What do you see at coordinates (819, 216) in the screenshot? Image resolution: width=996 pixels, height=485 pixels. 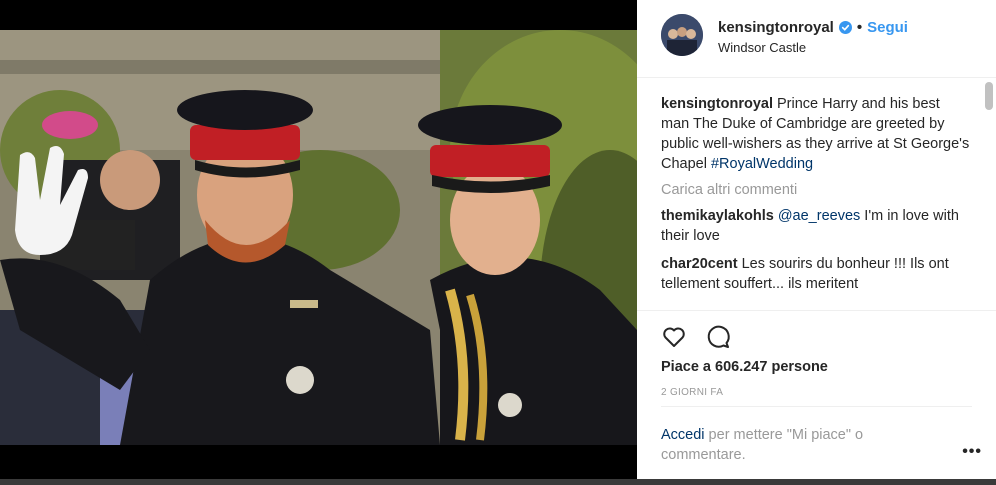 I see `comment-mention: @ae_reeves` at bounding box center [819, 216].